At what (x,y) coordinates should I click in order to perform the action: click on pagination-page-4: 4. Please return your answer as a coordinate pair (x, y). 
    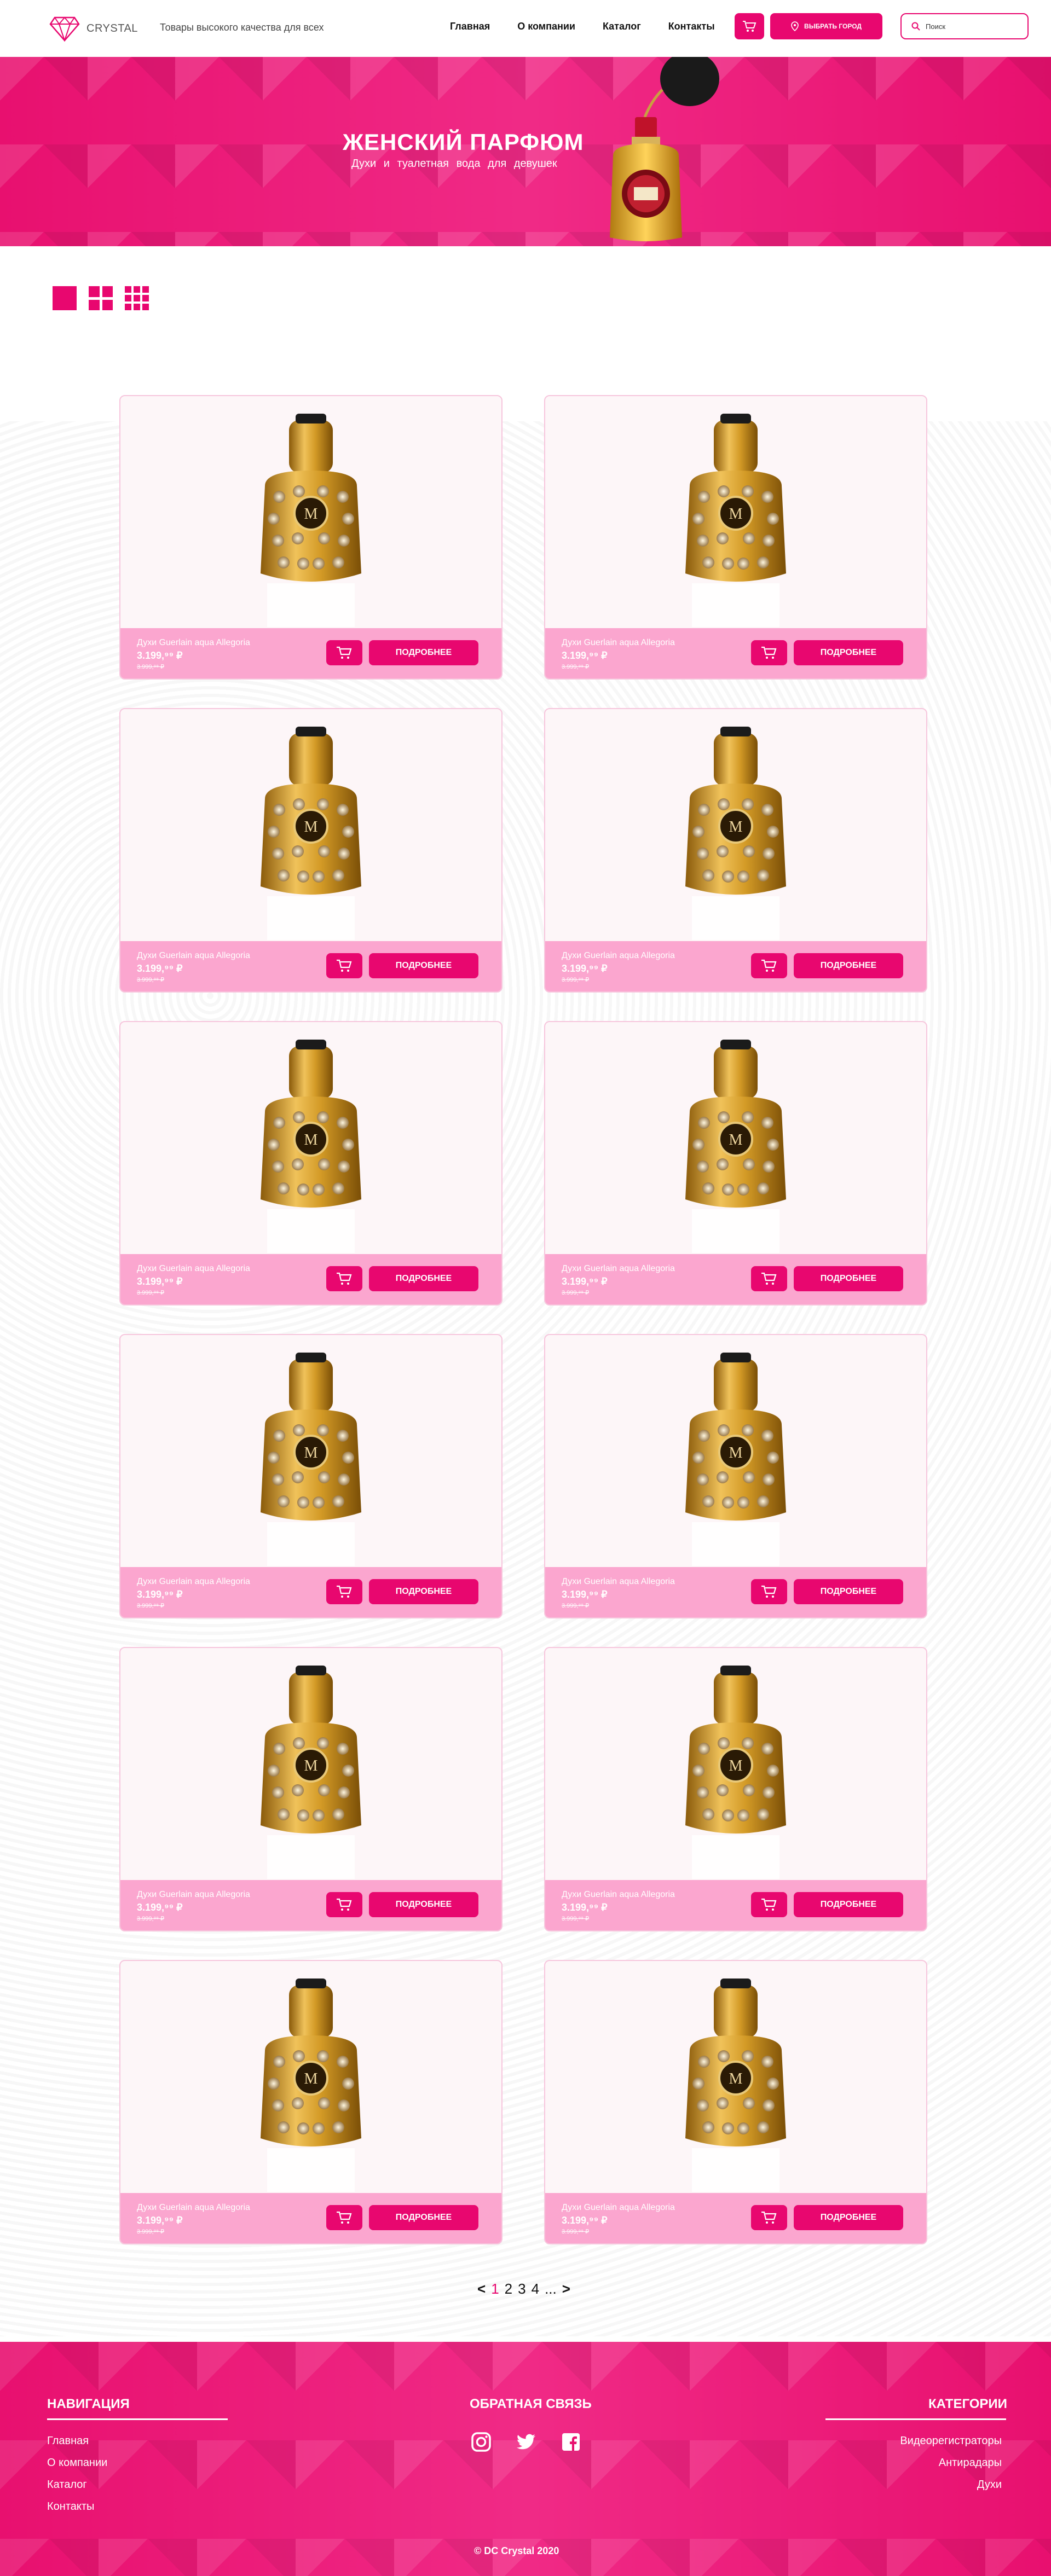
    Looking at the image, I should click on (535, 2289).